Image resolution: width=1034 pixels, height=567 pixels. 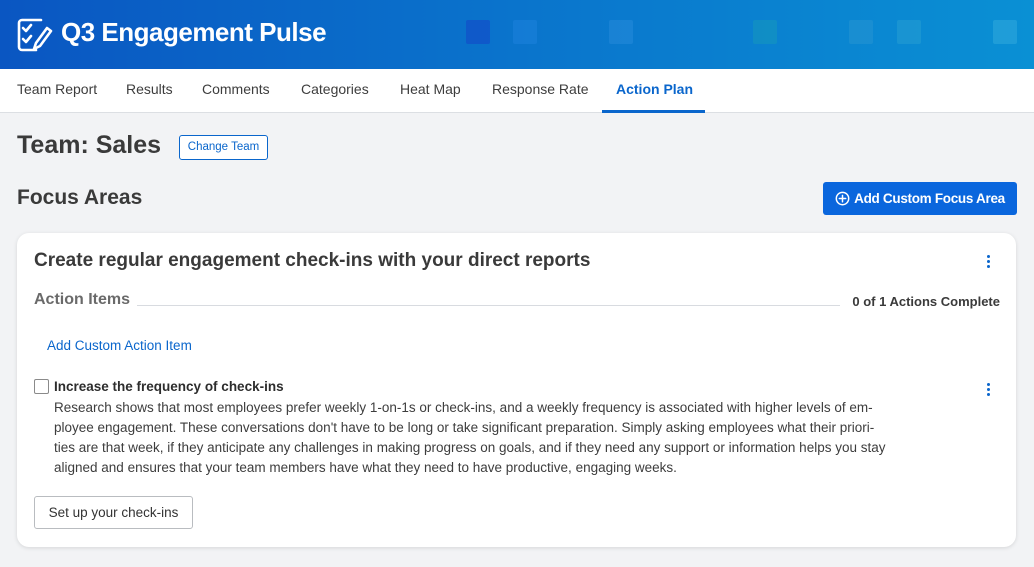 What do you see at coordinates (929, 198) in the screenshot?
I see `add-custom-focus-area-label: Add Custom Focus Area` at bounding box center [929, 198].